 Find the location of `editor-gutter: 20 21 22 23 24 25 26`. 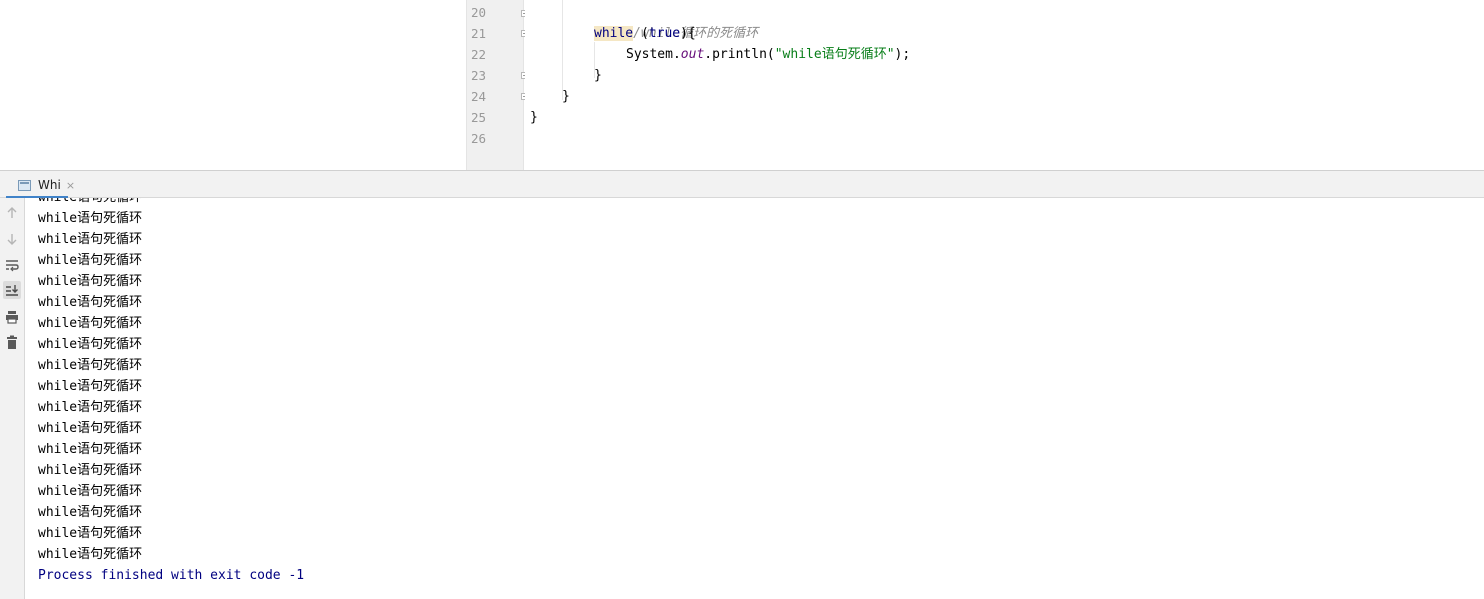

editor-gutter: 20 21 22 23 24 25 26 is located at coordinates (497, 85).